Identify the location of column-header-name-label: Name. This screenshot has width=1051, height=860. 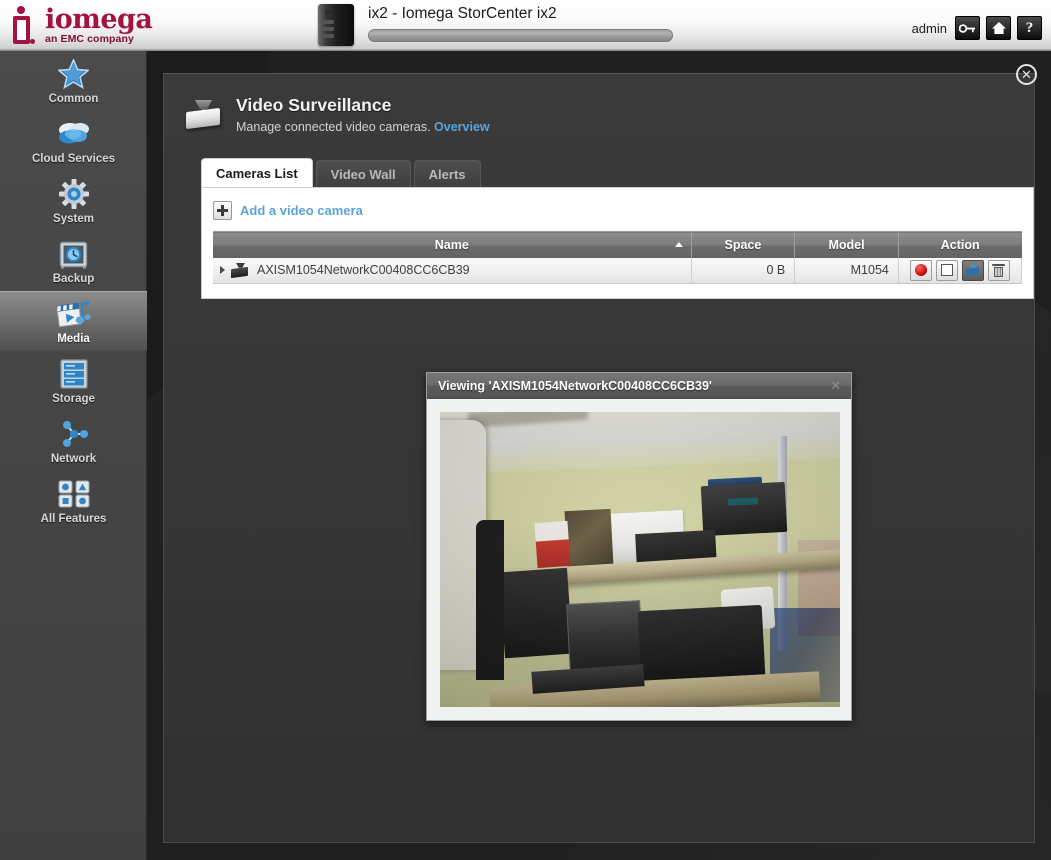
(451, 244).